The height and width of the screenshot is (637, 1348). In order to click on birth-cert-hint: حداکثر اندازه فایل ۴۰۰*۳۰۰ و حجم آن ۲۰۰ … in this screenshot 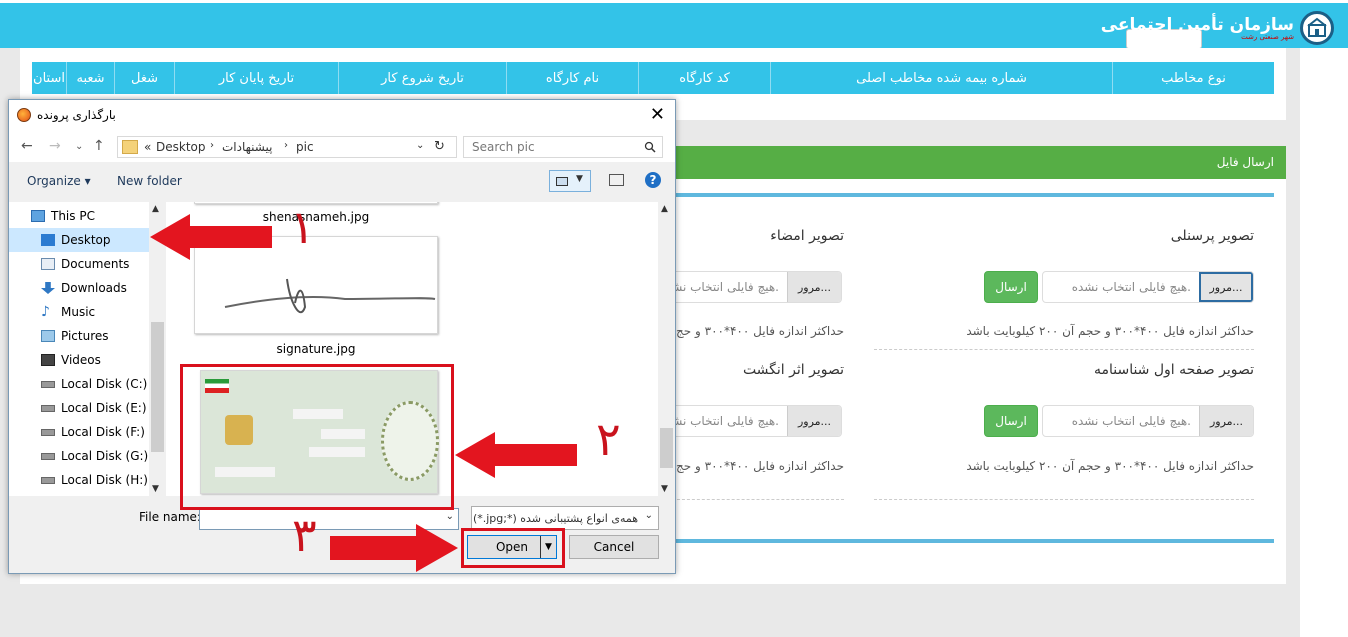, I will do `click(1110, 466)`.